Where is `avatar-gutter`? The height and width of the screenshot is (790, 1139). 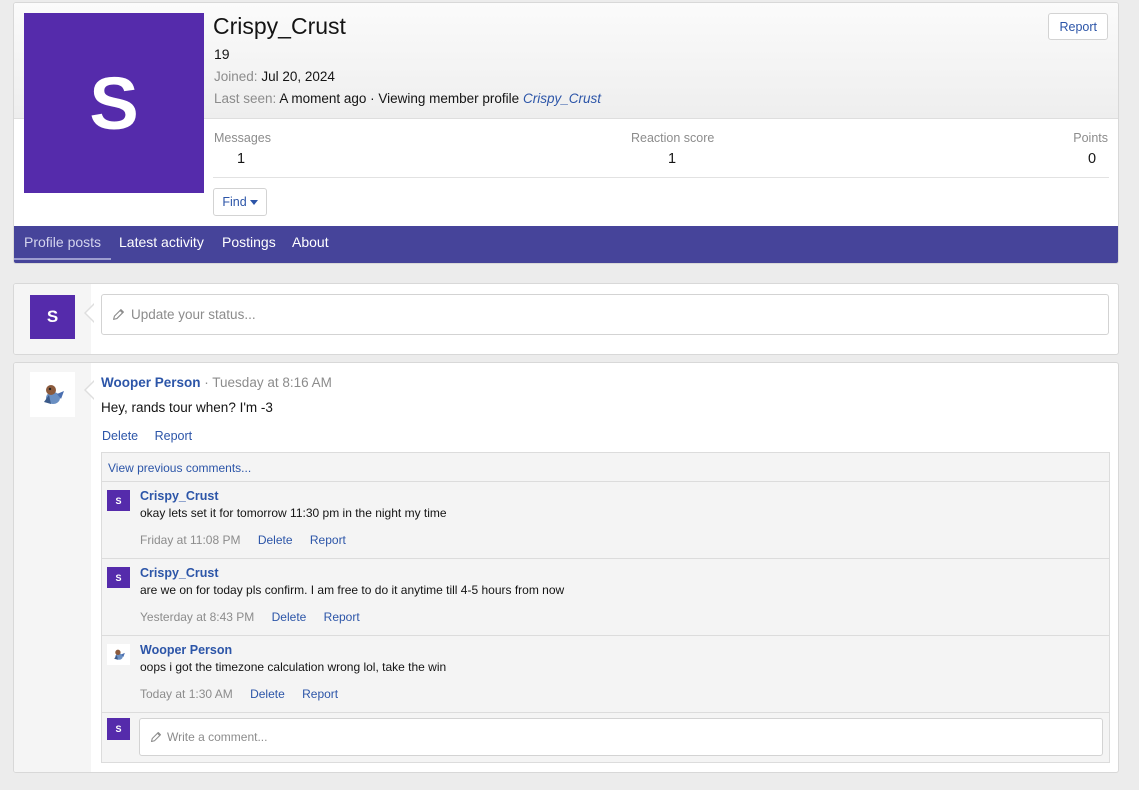 avatar-gutter is located at coordinates (52, 567).